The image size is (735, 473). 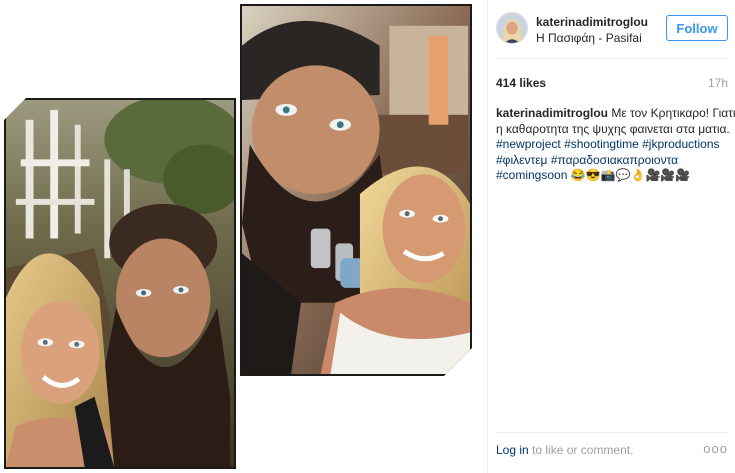 I want to click on login-prompt-text: to like or comment., so click(x=581, y=450).